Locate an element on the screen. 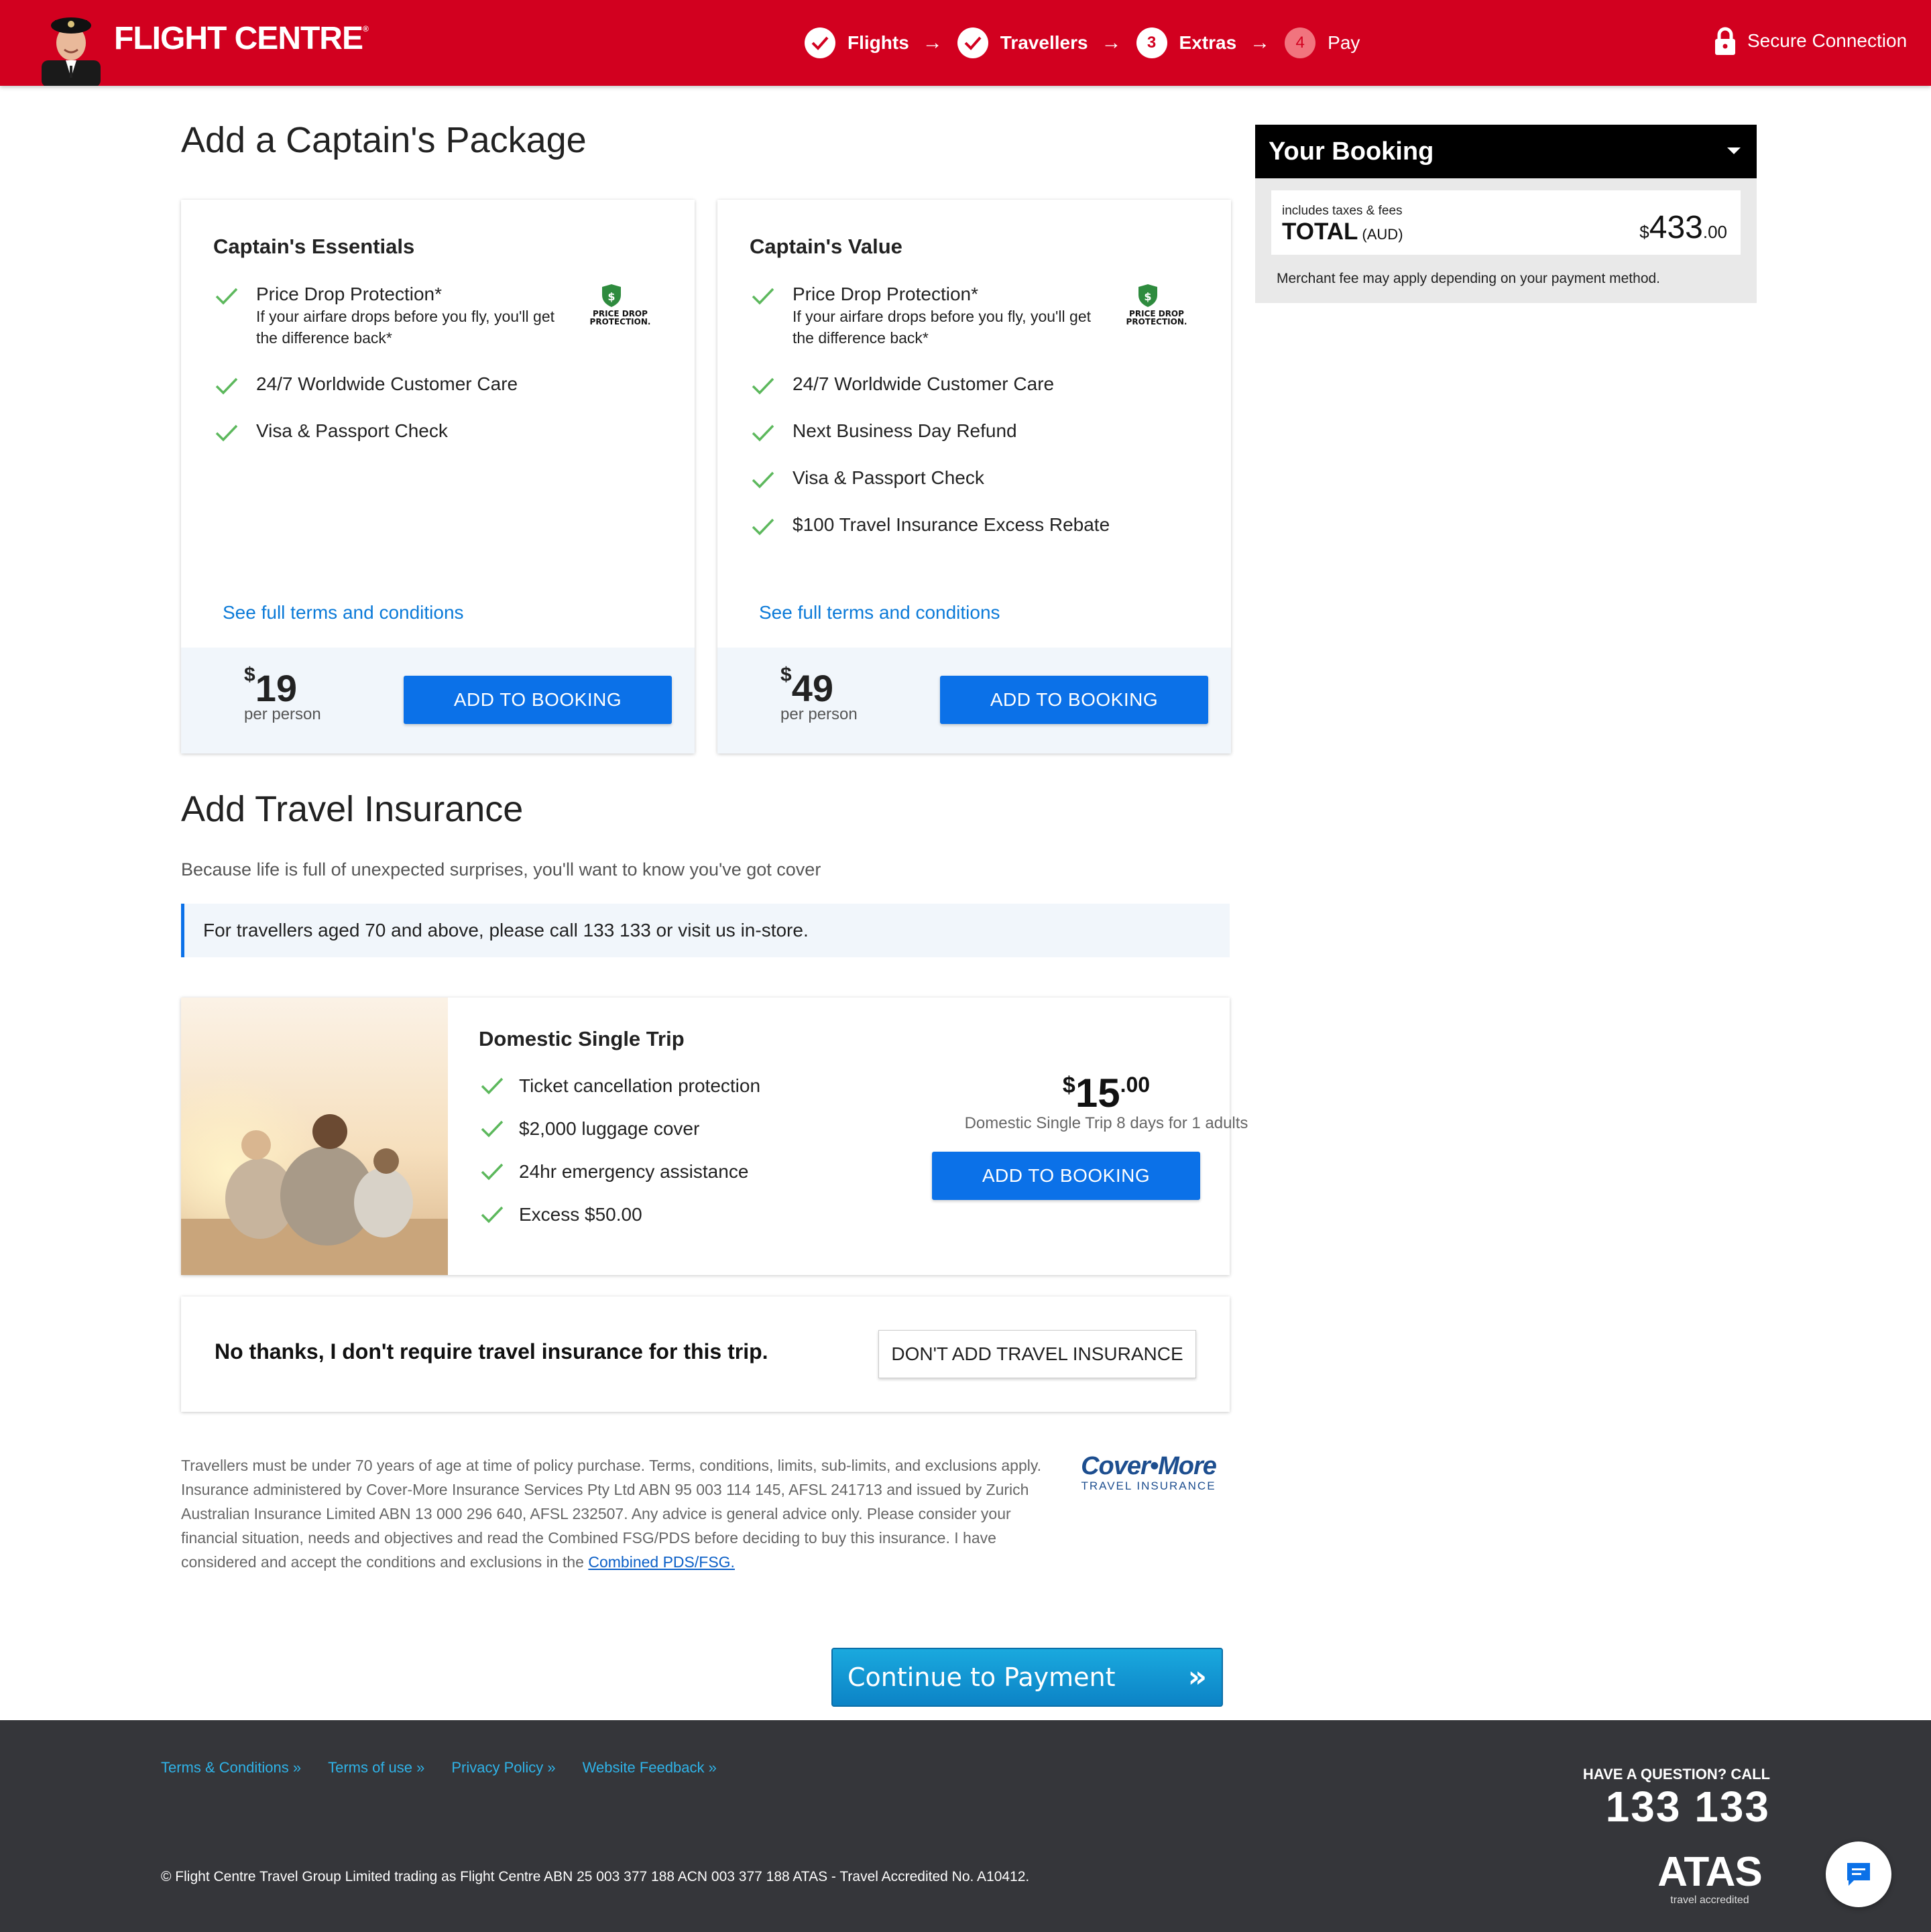 This screenshot has width=1931, height=1932. feature-item: Ticket cancellation protection is located at coordinates (620, 1094).